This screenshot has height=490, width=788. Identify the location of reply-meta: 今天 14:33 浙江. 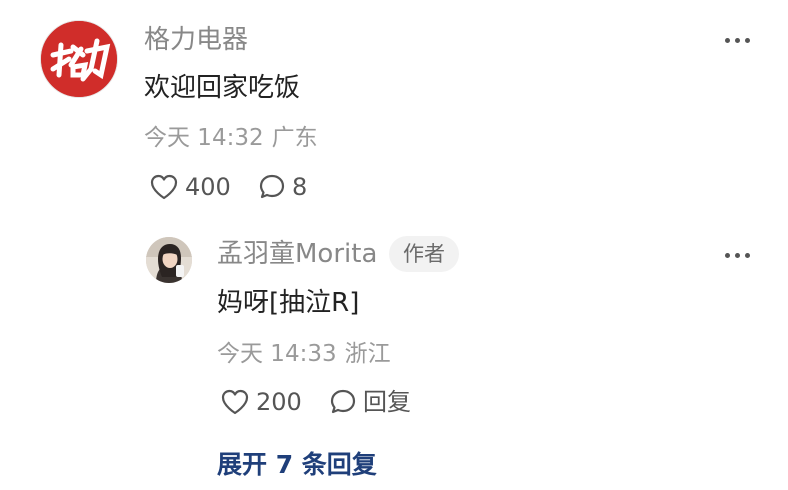
(304, 354).